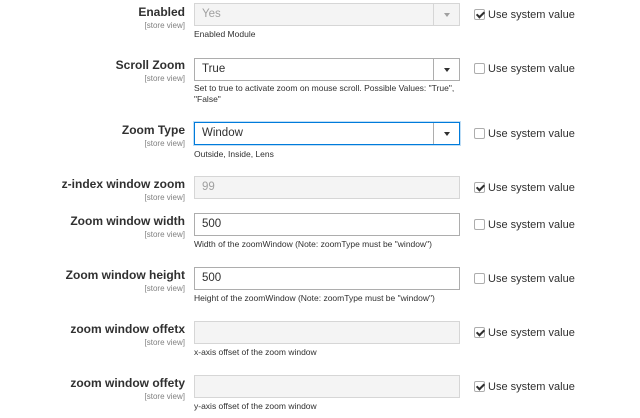  Describe the element at coordinates (211, 14) in the screenshot. I see `select-value: Yes` at that location.